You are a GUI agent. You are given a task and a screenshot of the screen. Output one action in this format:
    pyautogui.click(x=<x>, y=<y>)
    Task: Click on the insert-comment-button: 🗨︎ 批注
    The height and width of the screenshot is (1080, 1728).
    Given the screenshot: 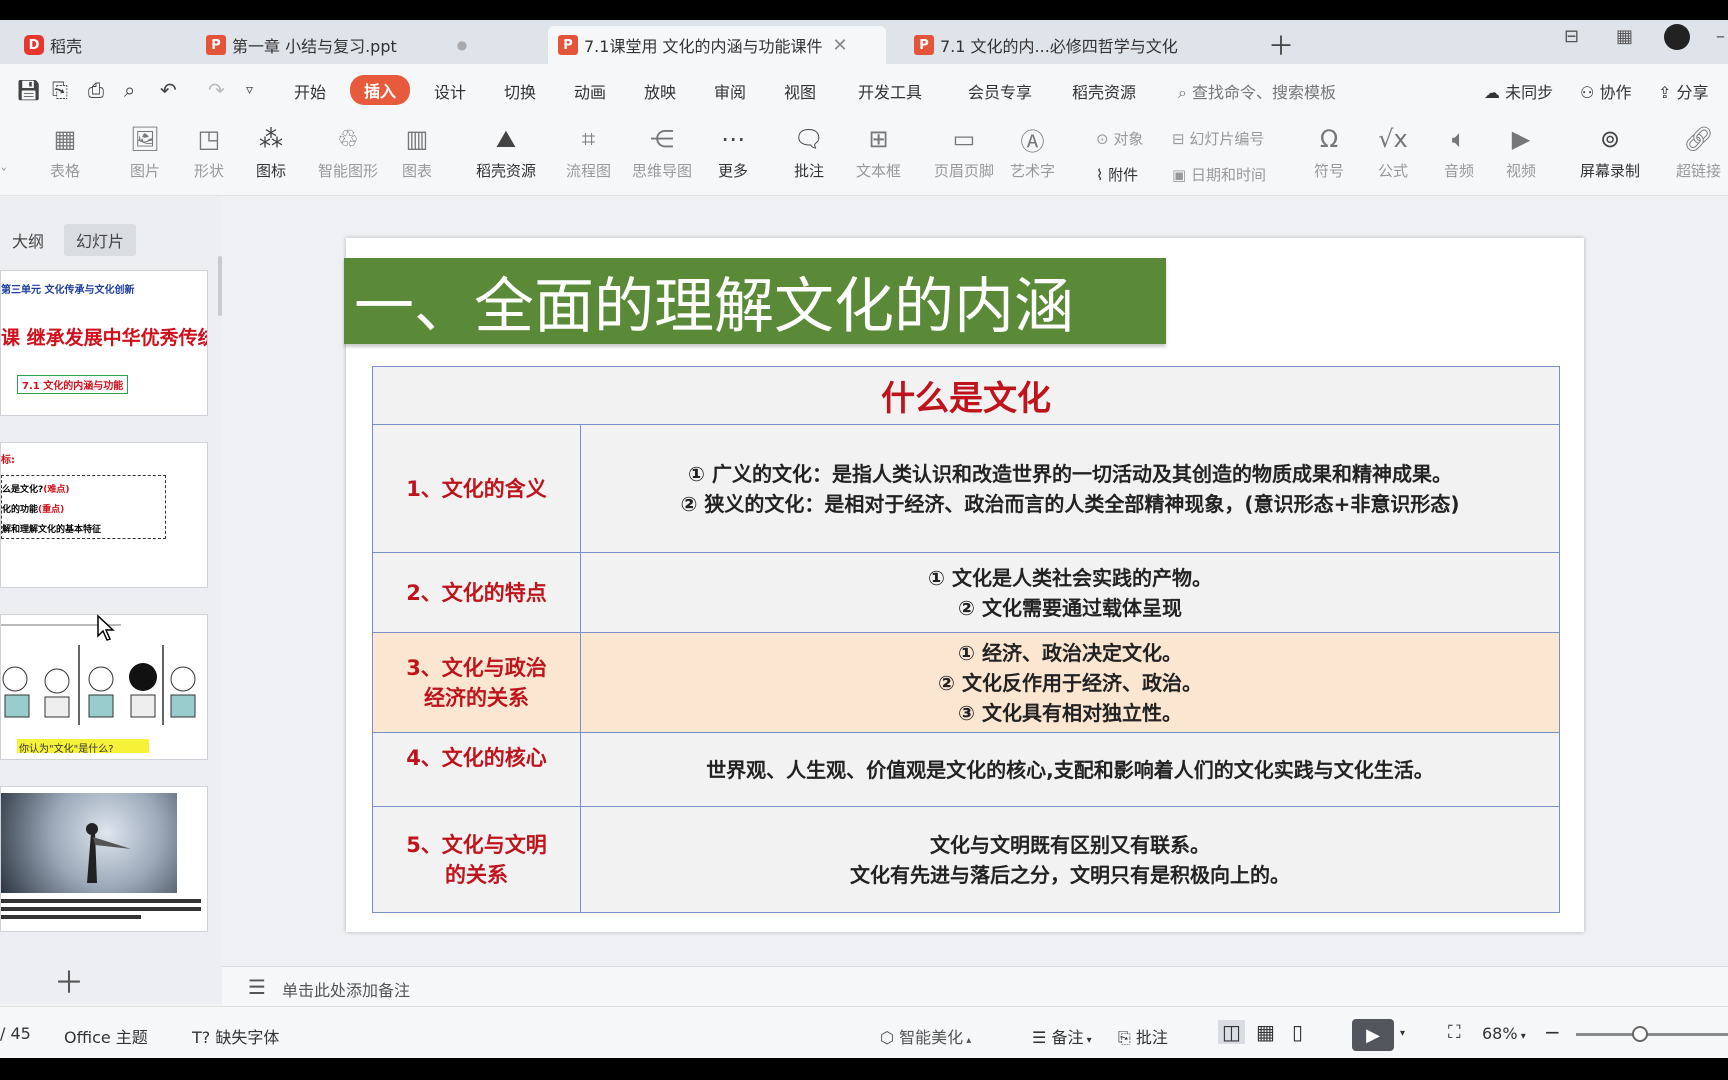 What is the action you would take?
    pyautogui.click(x=809, y=151)
    